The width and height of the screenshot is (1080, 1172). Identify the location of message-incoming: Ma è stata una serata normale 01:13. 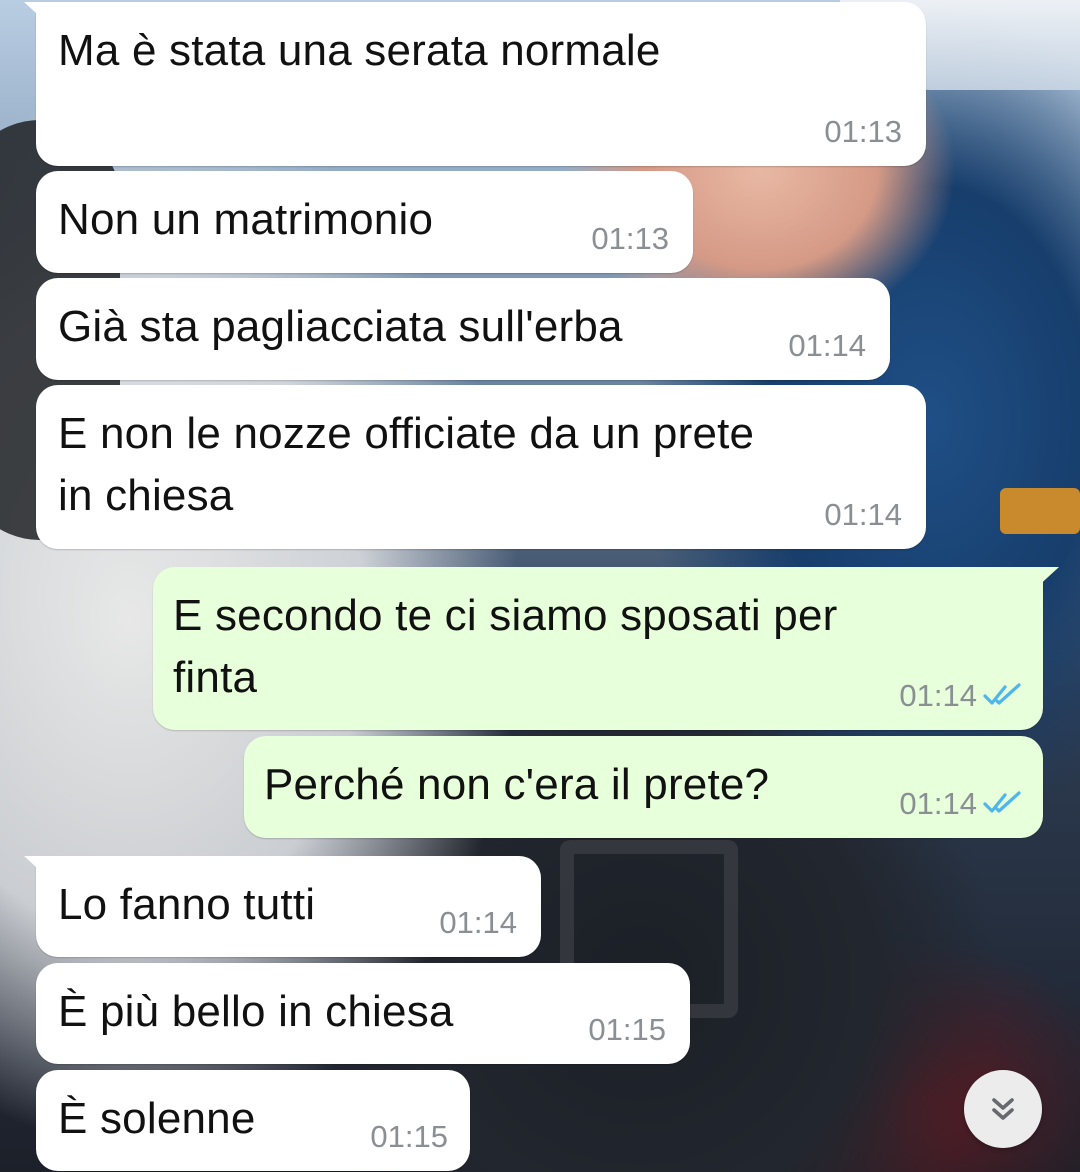
(475, 84).